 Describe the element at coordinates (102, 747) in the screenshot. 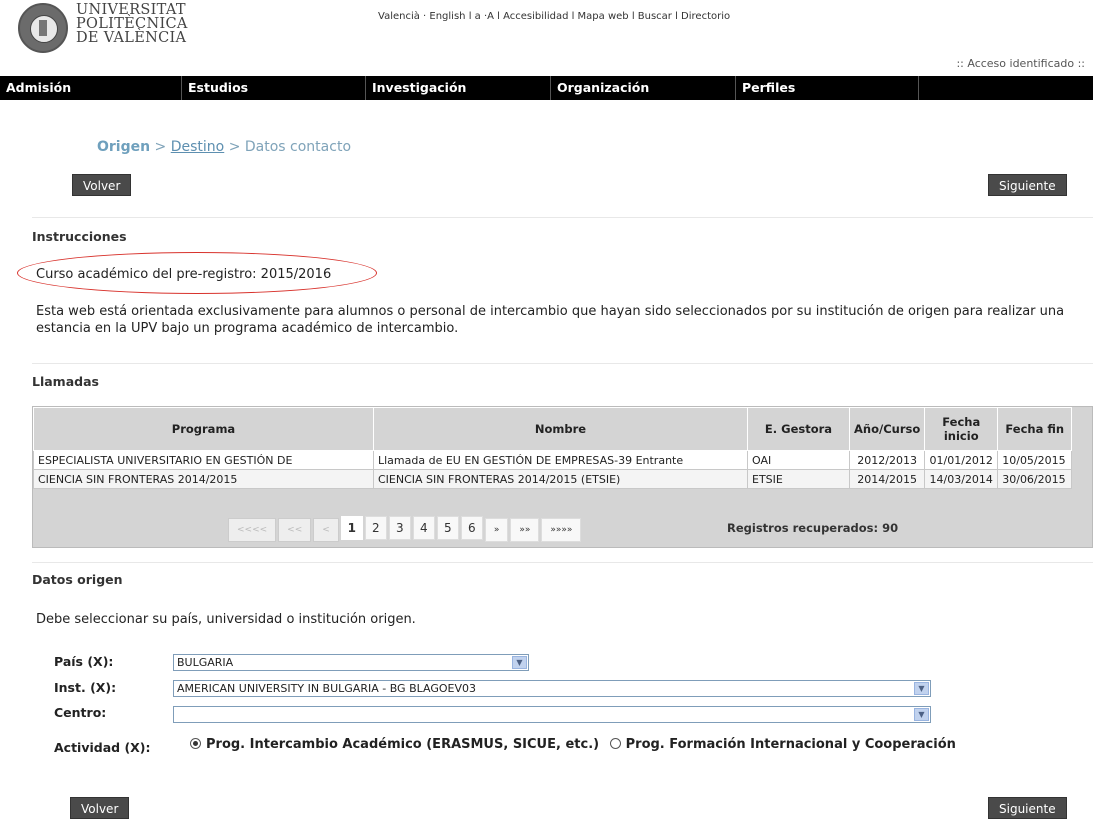

I see `actividad-label: Actividad (X):` at that location.